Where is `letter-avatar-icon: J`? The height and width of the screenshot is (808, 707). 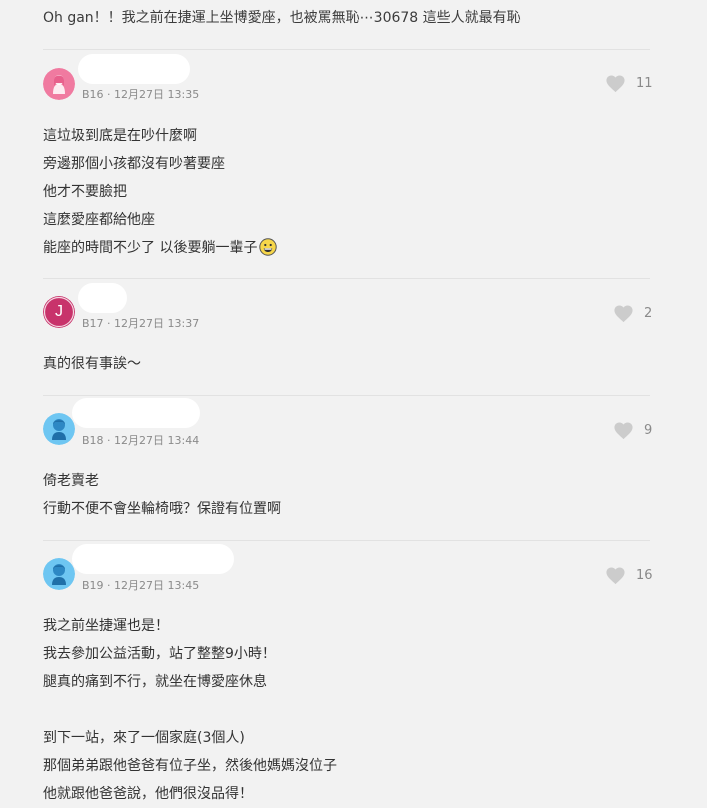
letter-avatar-icon: J is located at coordinates (59, 312).